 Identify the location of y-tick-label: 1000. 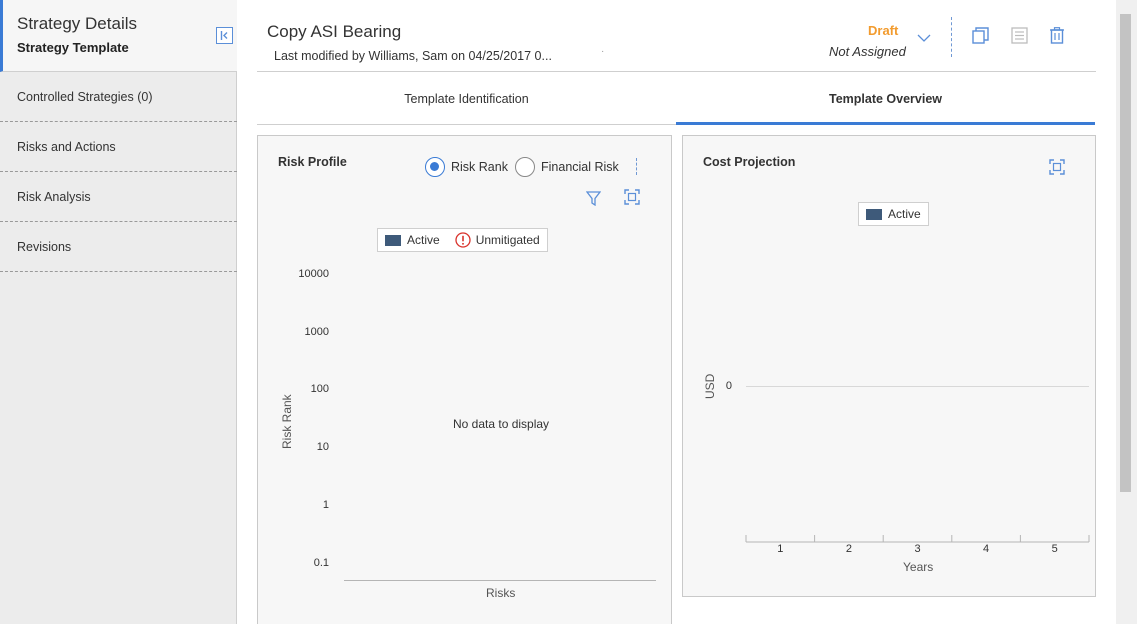
(316, 332).